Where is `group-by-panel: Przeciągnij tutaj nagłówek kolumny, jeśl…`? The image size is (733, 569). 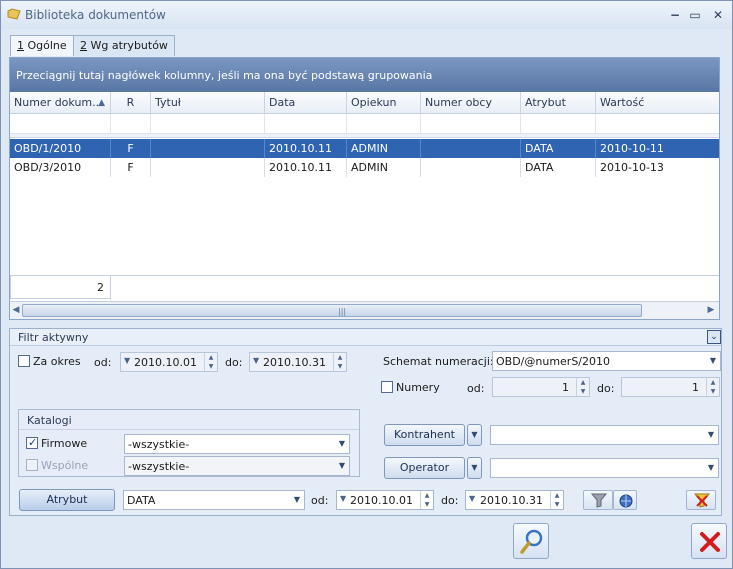
group-by-panel: Przeciągnij tutaj nagłówek kolumny, jeśl… is located at coordinates (364, 75).